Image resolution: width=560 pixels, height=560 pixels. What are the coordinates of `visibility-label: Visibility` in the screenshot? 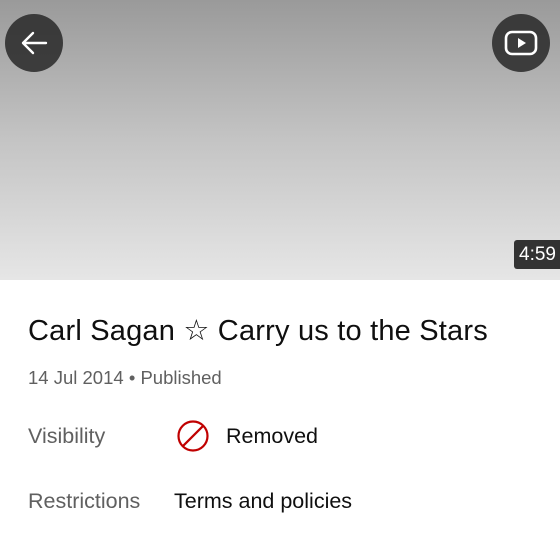 It's located at (67, 436).